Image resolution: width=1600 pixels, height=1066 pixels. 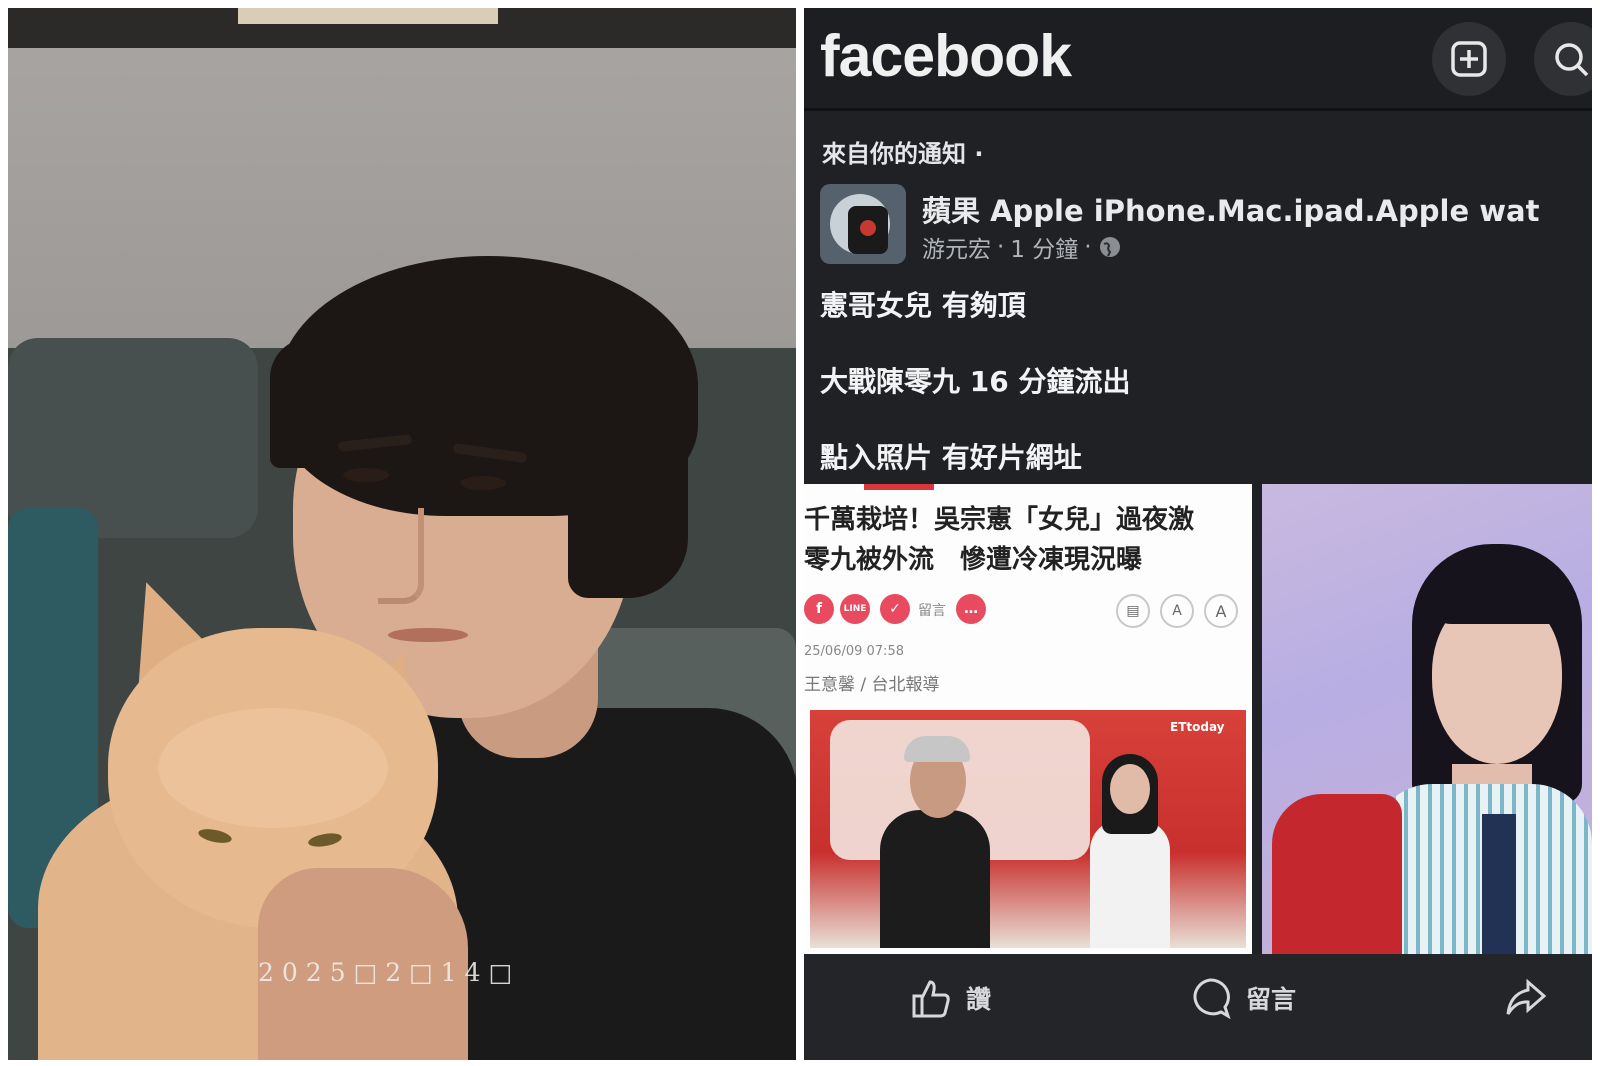 What do you see at coordinates (1337, 874) in the screenshot?
I see `red-jacket` at bounding box center [1337, 874].